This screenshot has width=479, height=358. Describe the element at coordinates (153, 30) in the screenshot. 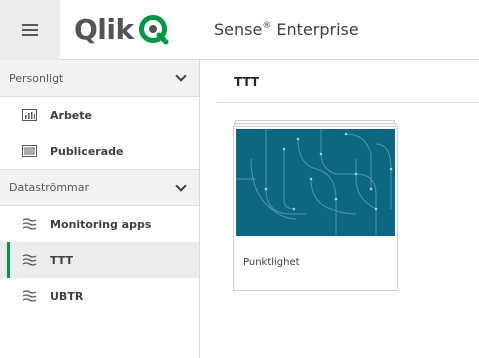

I see `qlik-q-icon` at that location.